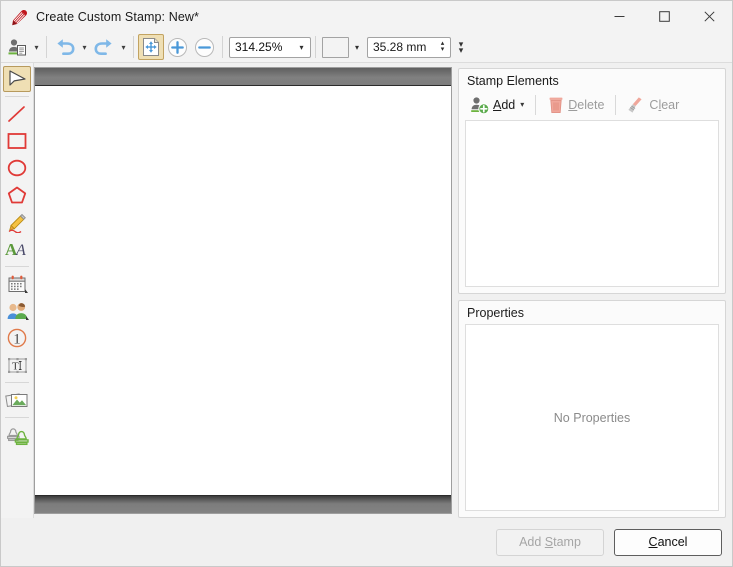 The image size is (733, 567). I want to click on caption-buttons, so click(664, 16).